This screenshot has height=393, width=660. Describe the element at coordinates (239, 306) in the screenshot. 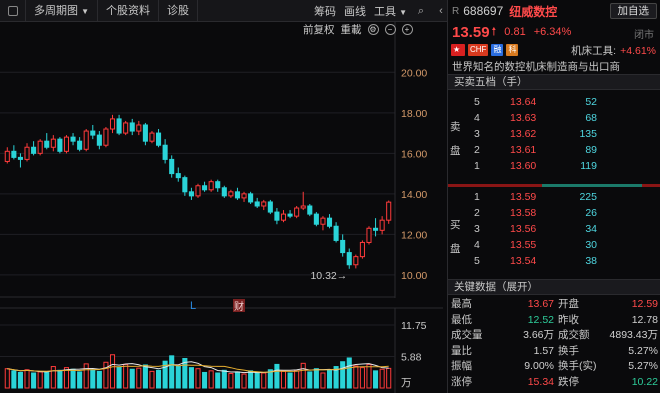

I see `event-marker-finance: 财` at that location.